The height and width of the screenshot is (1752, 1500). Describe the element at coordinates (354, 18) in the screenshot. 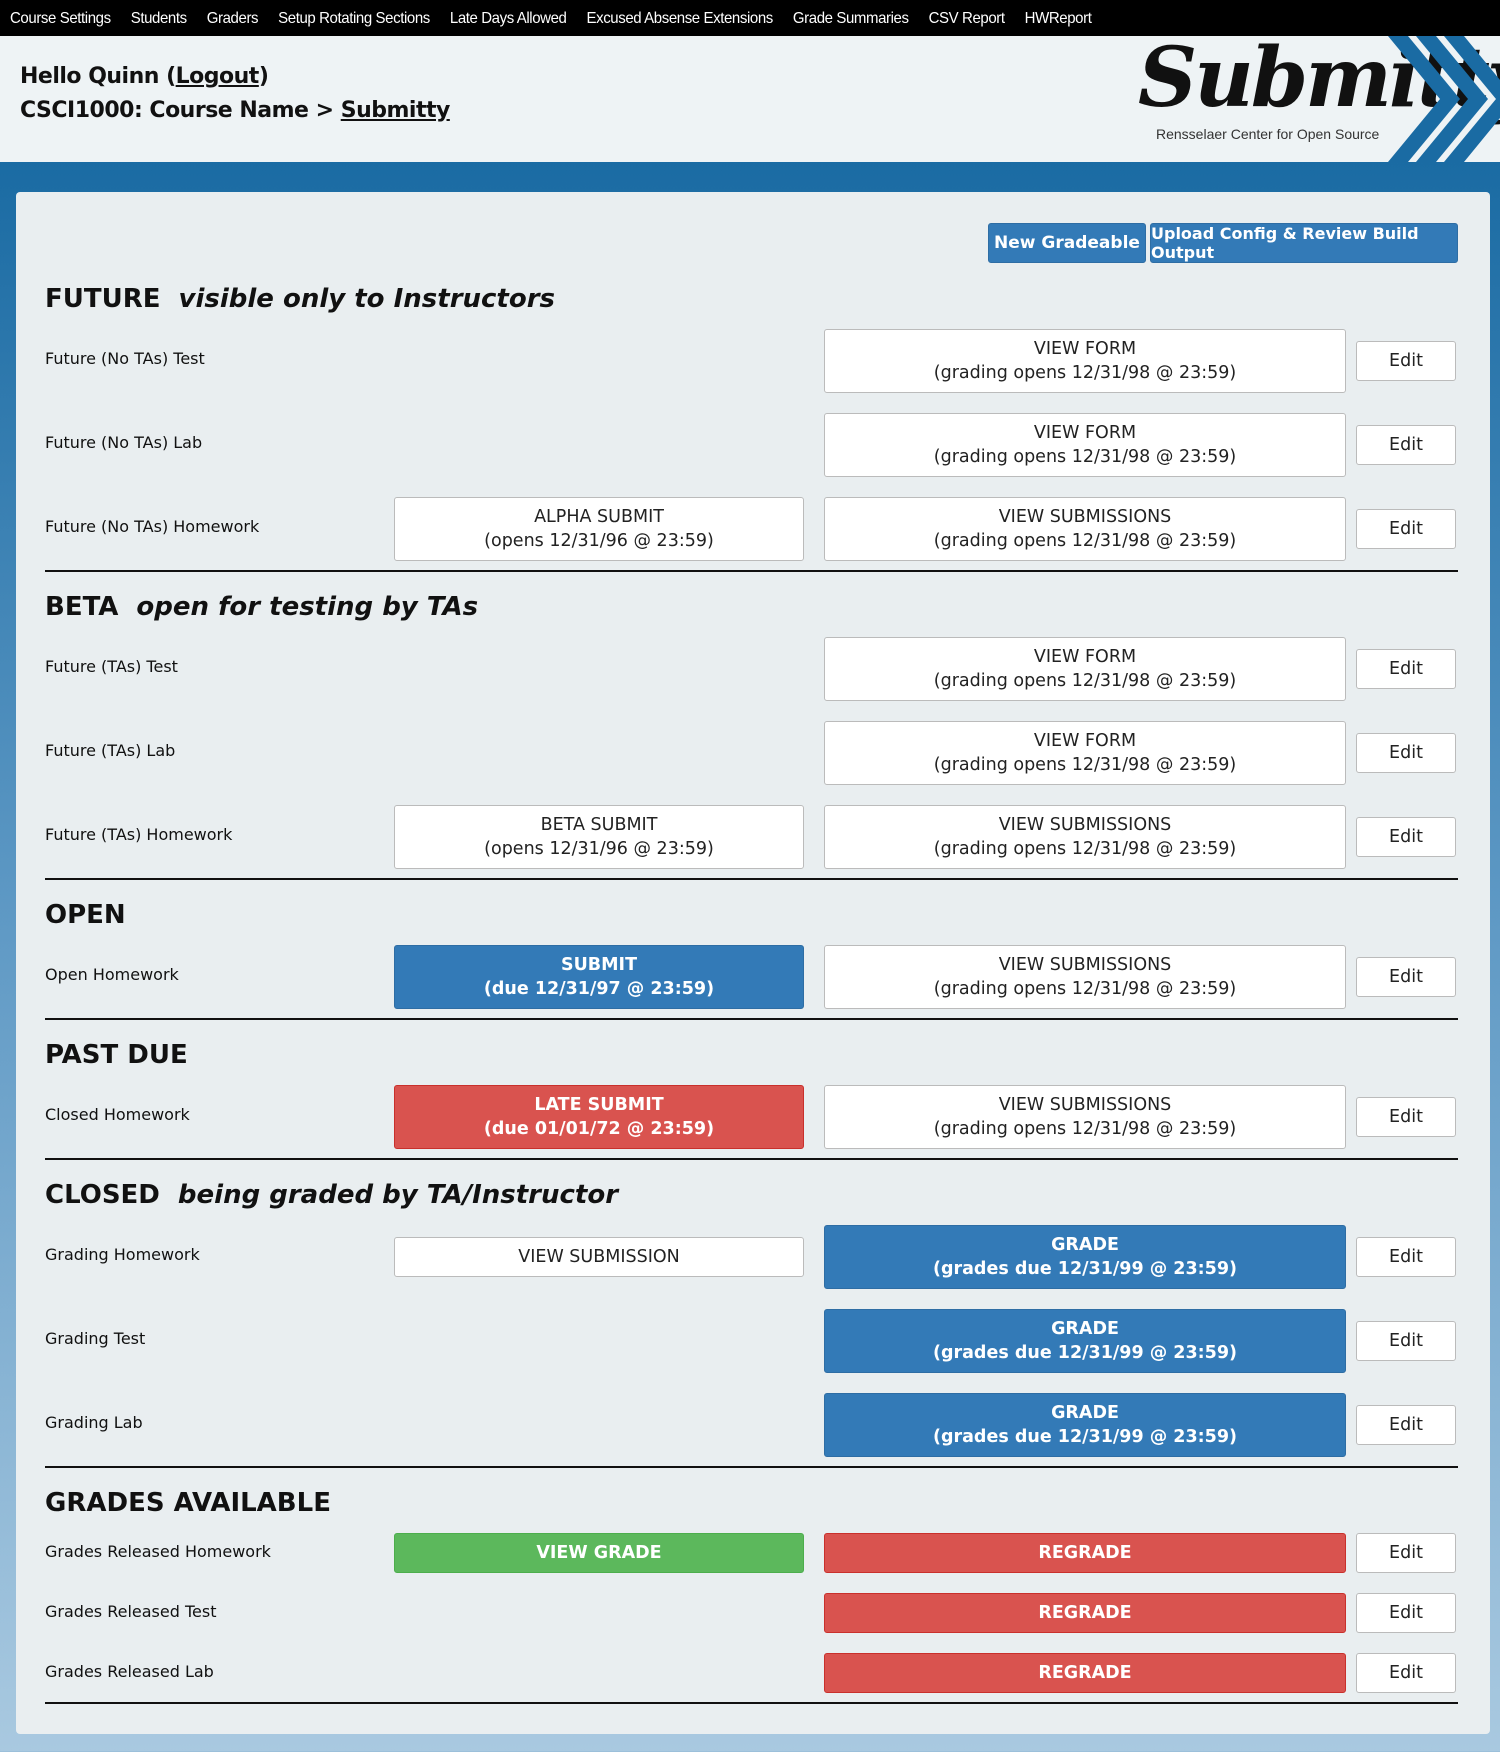

I see `nav-setup-rotating-sections: Setup Rotating Sections` at that location.